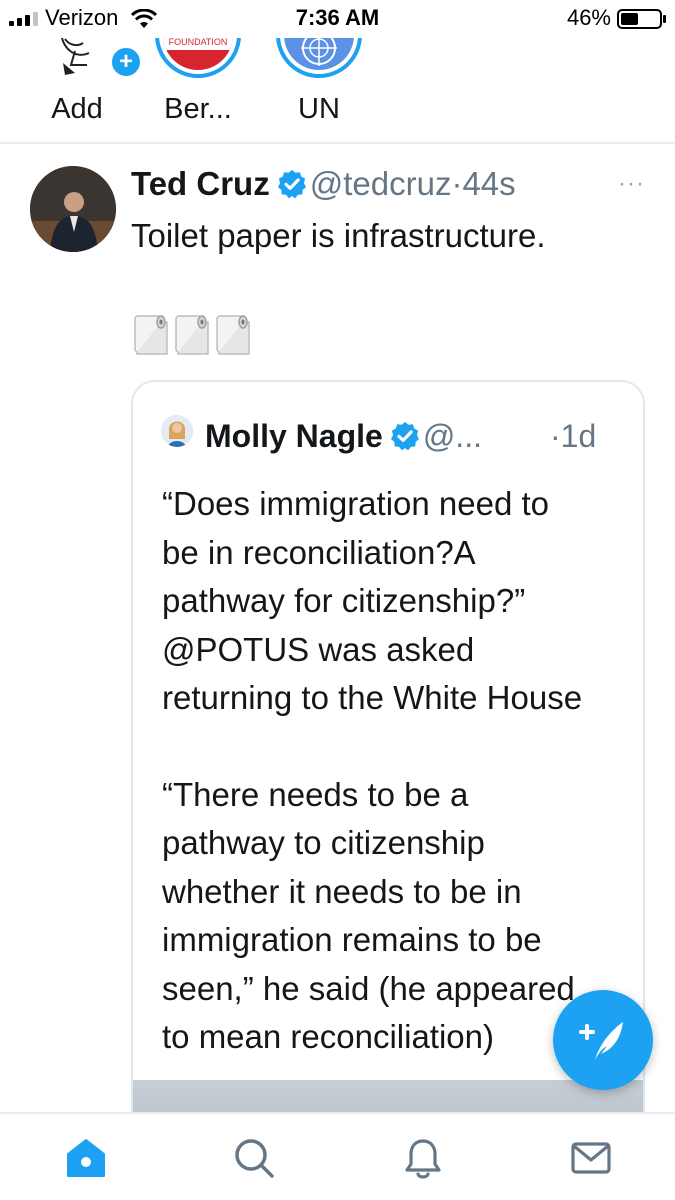  I want to click on search-icon, so click(254, 1158).